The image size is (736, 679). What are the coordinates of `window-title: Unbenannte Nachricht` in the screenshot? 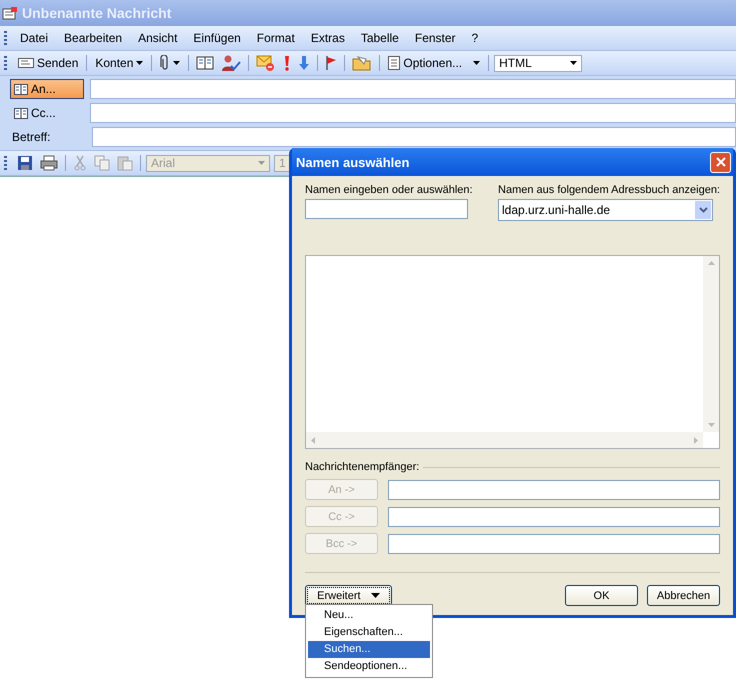 It's located at (97, 13).